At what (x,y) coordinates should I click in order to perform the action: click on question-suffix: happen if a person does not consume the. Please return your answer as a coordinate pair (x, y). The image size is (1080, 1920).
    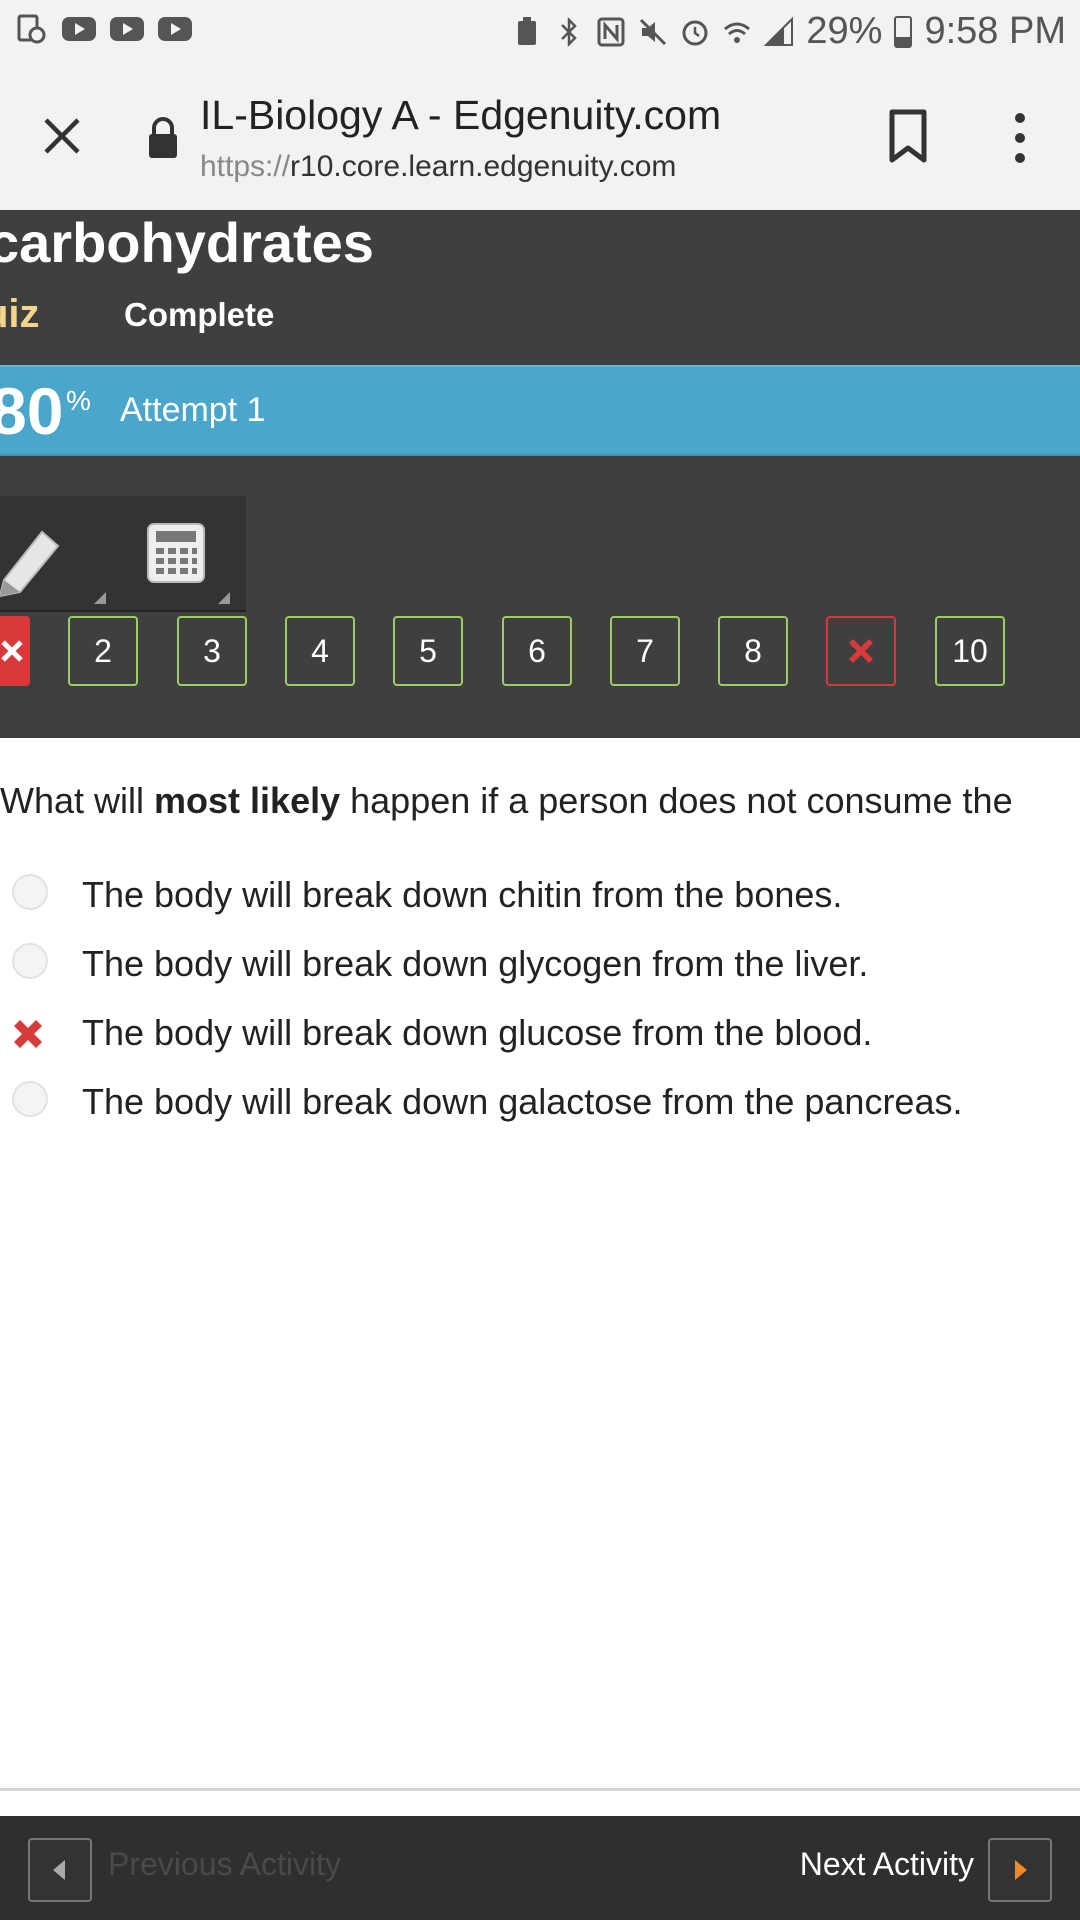
    Looking at the image, I should click on (676, 800).